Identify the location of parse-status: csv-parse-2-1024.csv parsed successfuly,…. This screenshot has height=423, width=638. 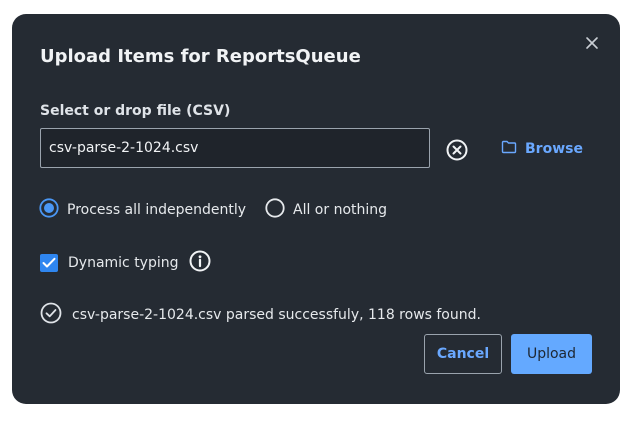
(260, 315).